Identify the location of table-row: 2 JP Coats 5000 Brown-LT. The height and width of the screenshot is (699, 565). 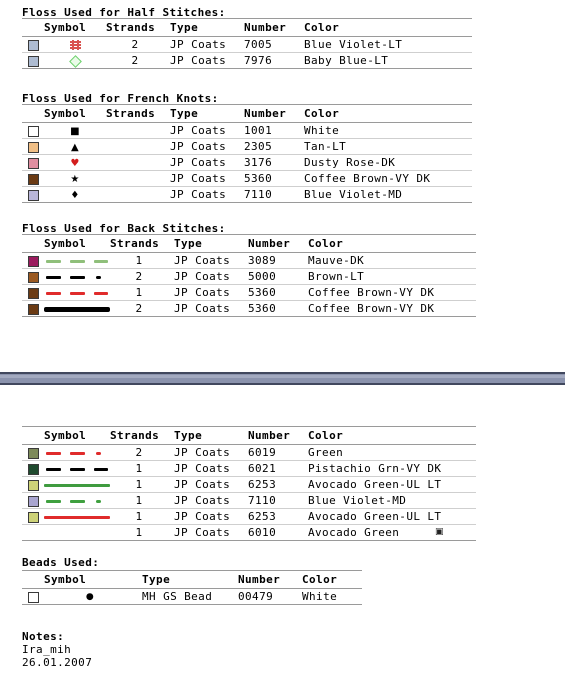
(249, 276).